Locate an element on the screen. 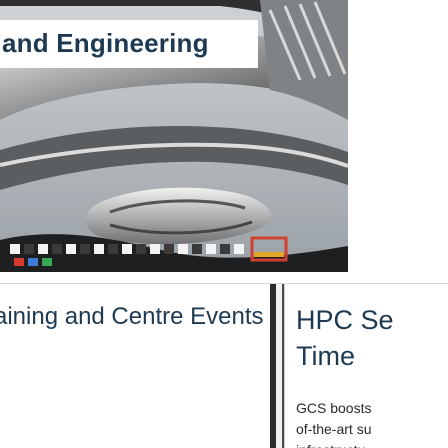 This screenshot has height=448, width=448. card-excerpt: GCS boosts of-the-art su infrastructu is located at coordinates (372, 423).